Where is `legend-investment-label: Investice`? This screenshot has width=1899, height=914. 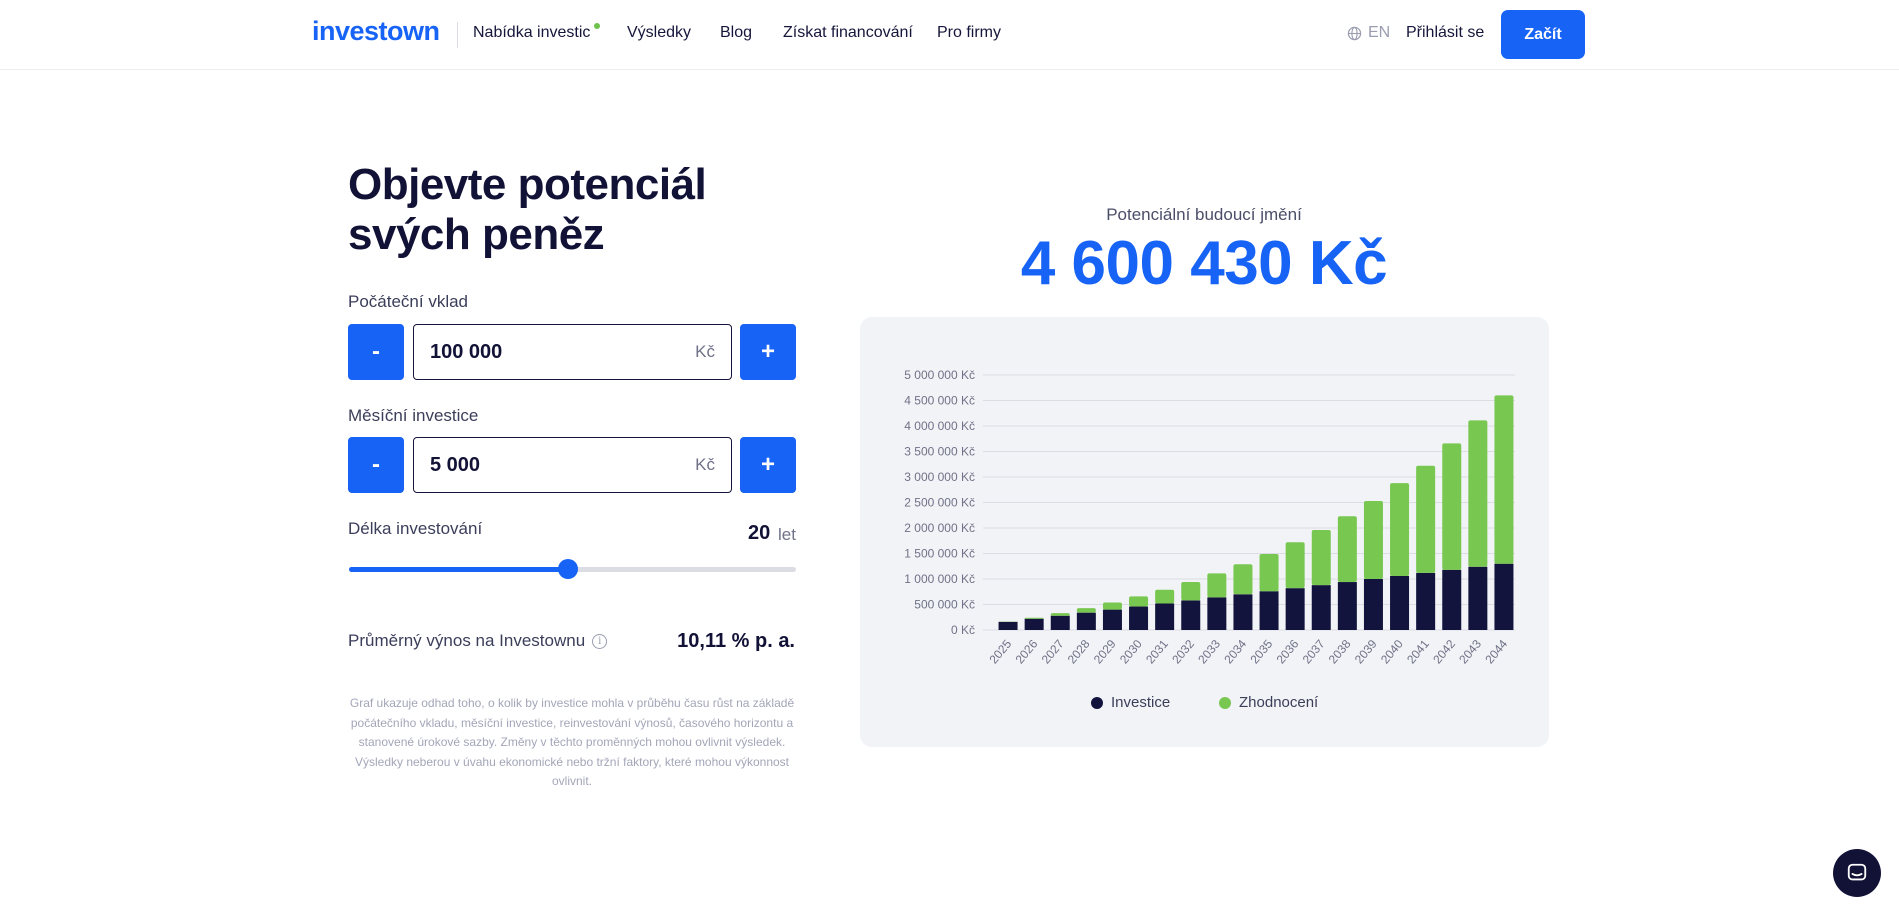 legend-investment-label: Investice is located at coordinates (1141, 702).